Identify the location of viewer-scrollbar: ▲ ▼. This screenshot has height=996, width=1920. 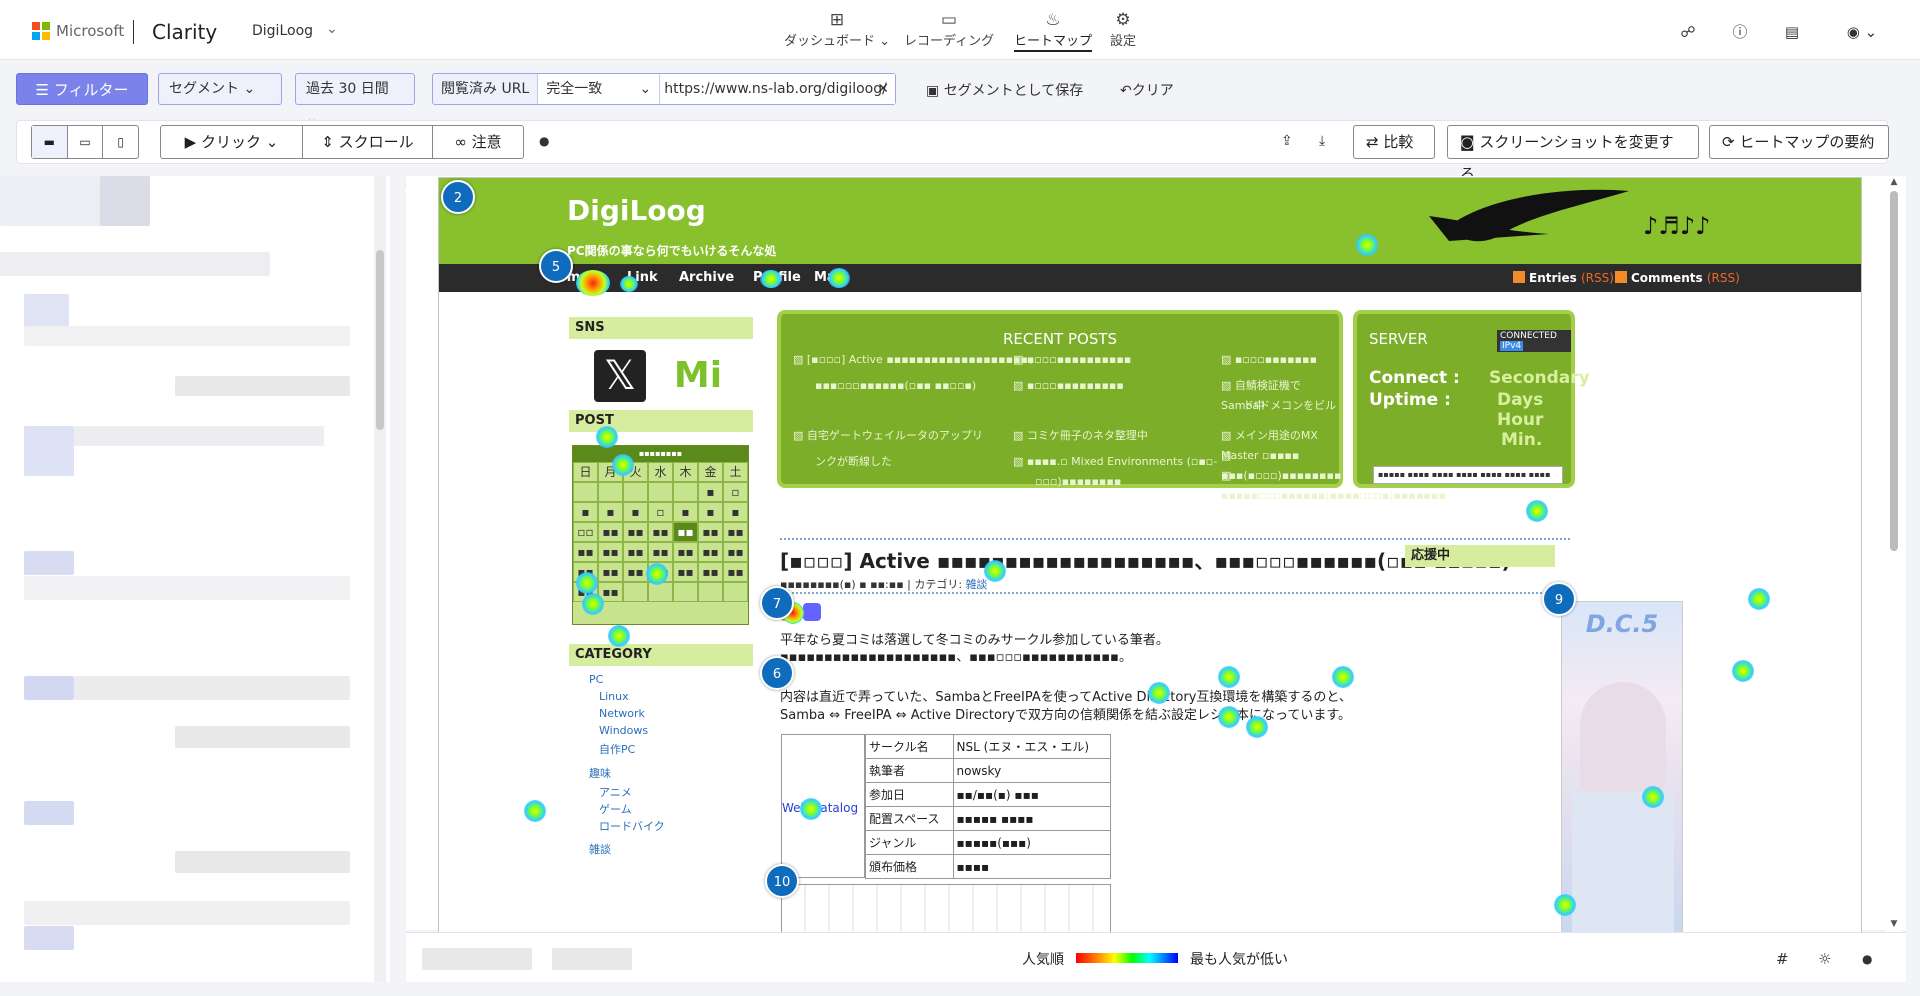
(1894, 555).